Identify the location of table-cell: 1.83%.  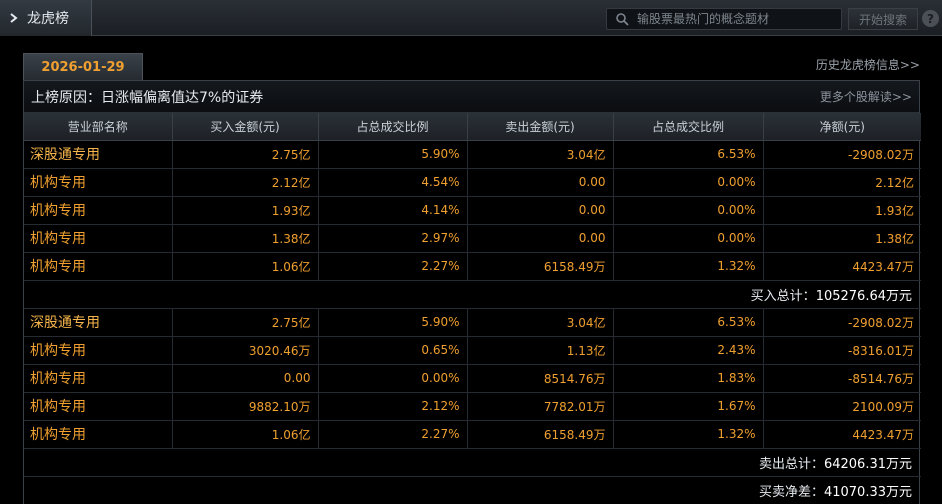
(688, 378).